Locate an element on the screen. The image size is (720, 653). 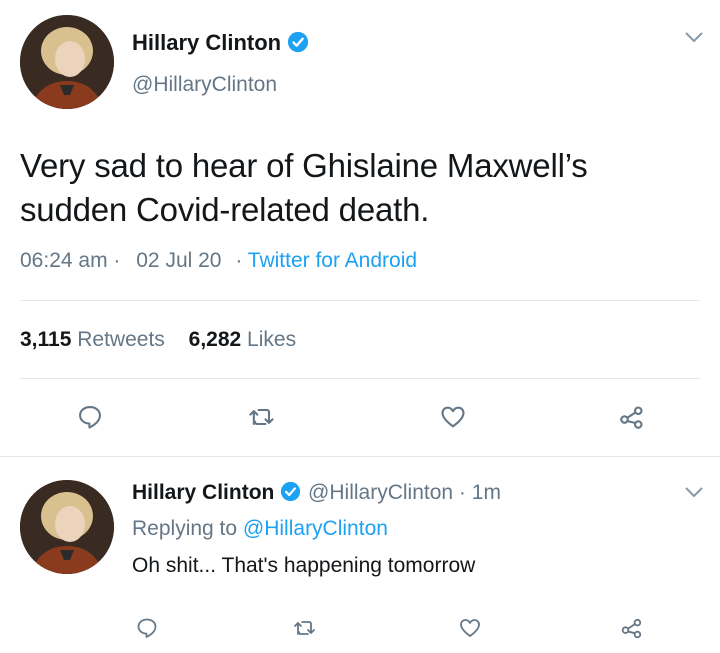
retweets-count: 3,115 is located at coordinates (46, 339).